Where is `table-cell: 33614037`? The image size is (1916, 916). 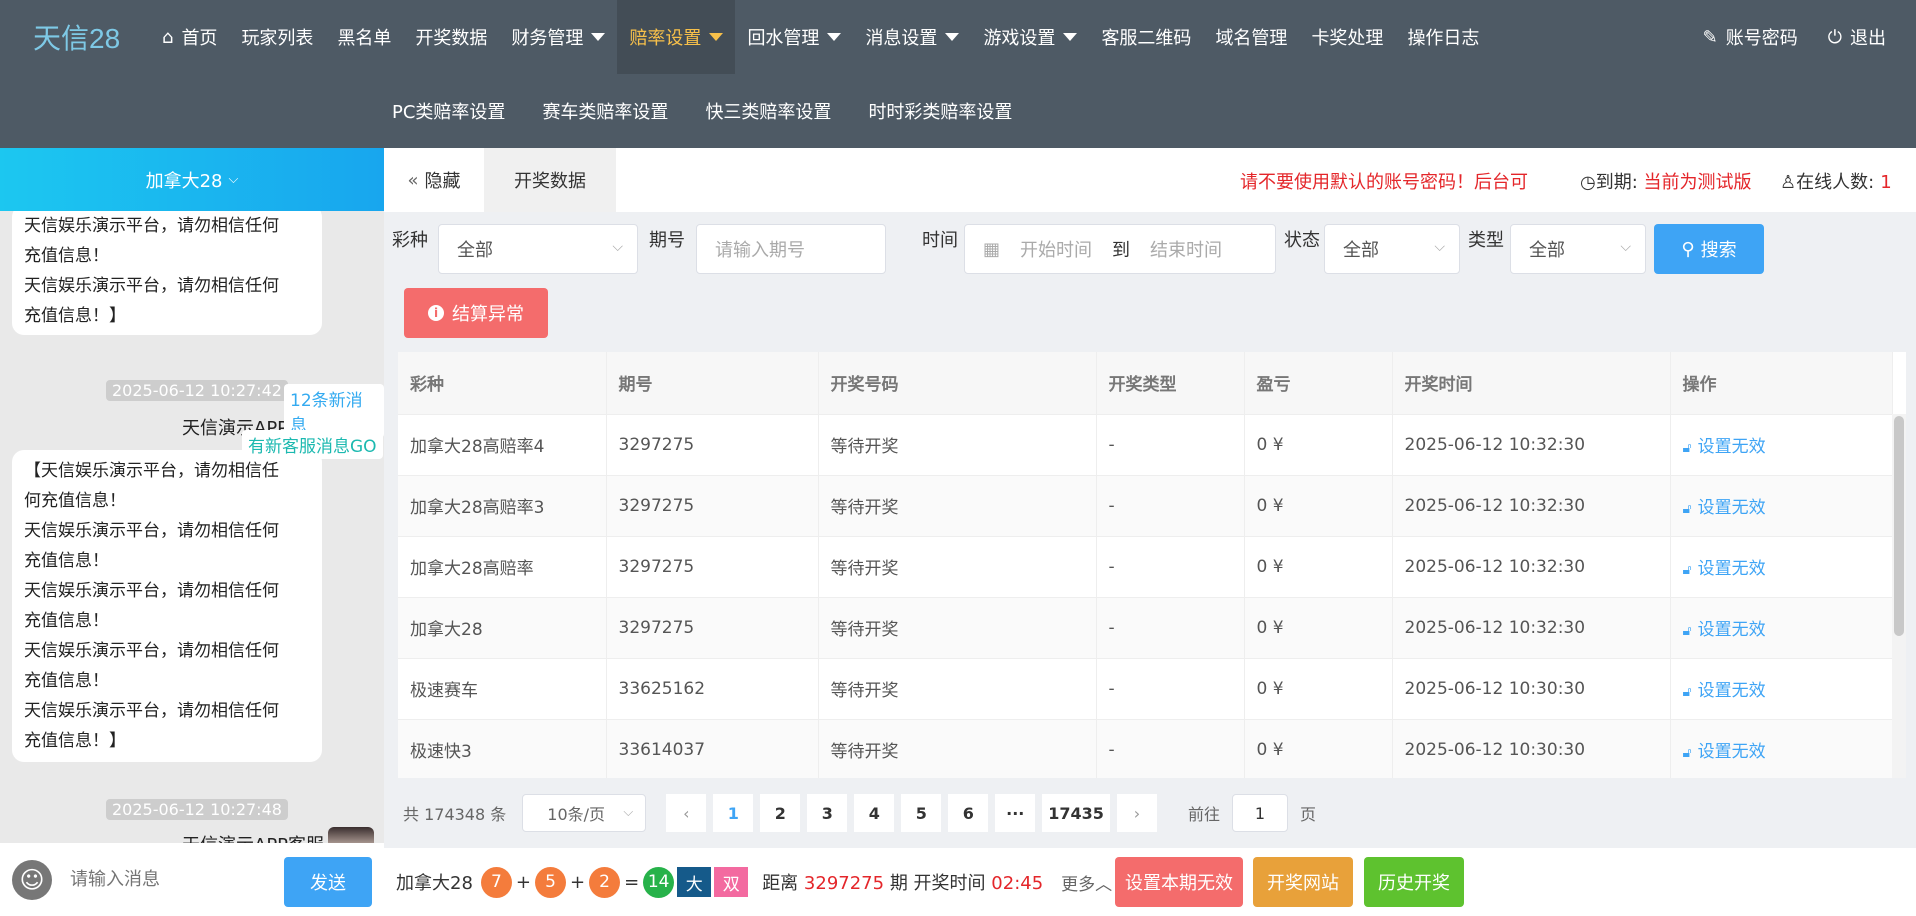 table-cell: 33614037 is located at coordinates (712, 748).